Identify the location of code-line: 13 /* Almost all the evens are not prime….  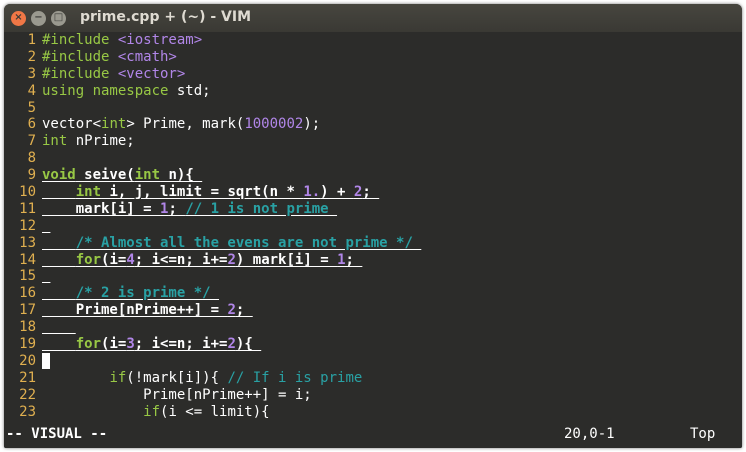
(373, 243).